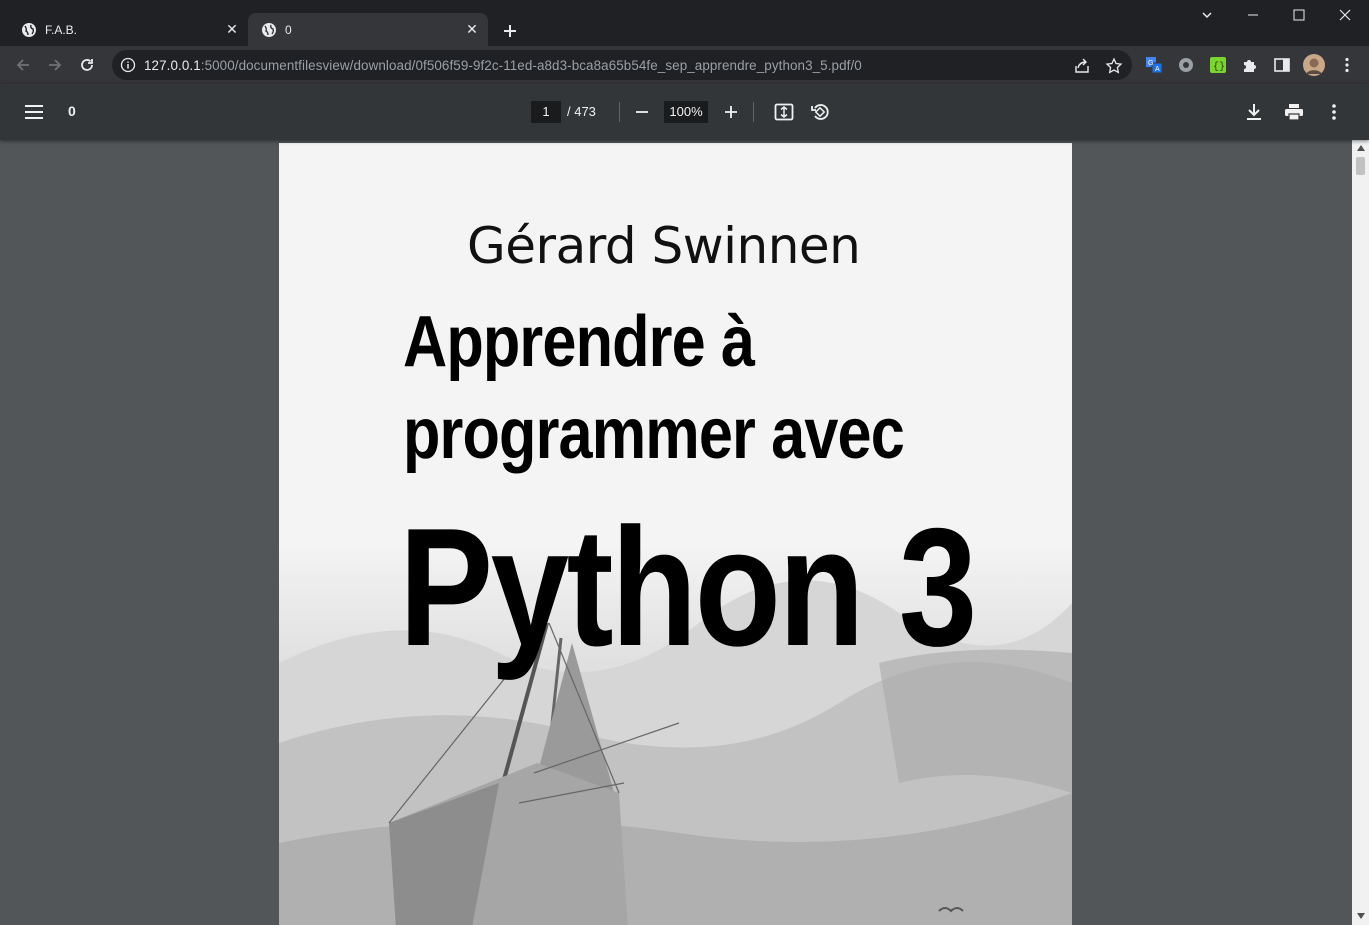 This screenshot has width=1369, height=925. What do you see at coordinates (581, 111) in the screenshot?
I see `page-total: / 473` at bounding box center [581, 111].